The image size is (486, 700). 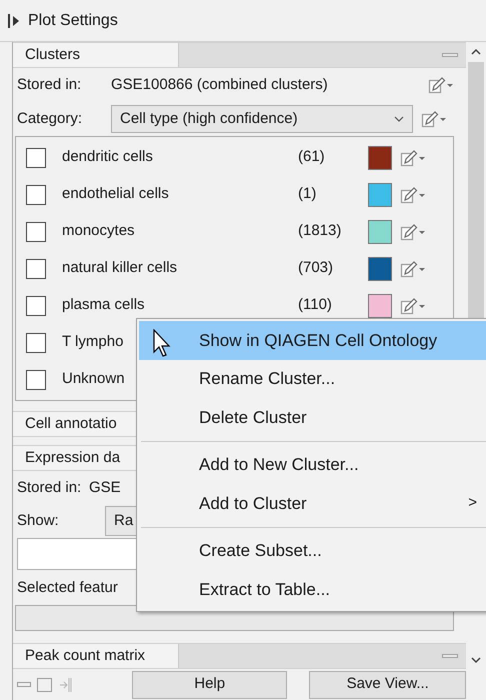 What do you see at coordinates (98, 231) in the screenshot?
I see `cluster-name: monocytes` at bounding box center [98, 231].